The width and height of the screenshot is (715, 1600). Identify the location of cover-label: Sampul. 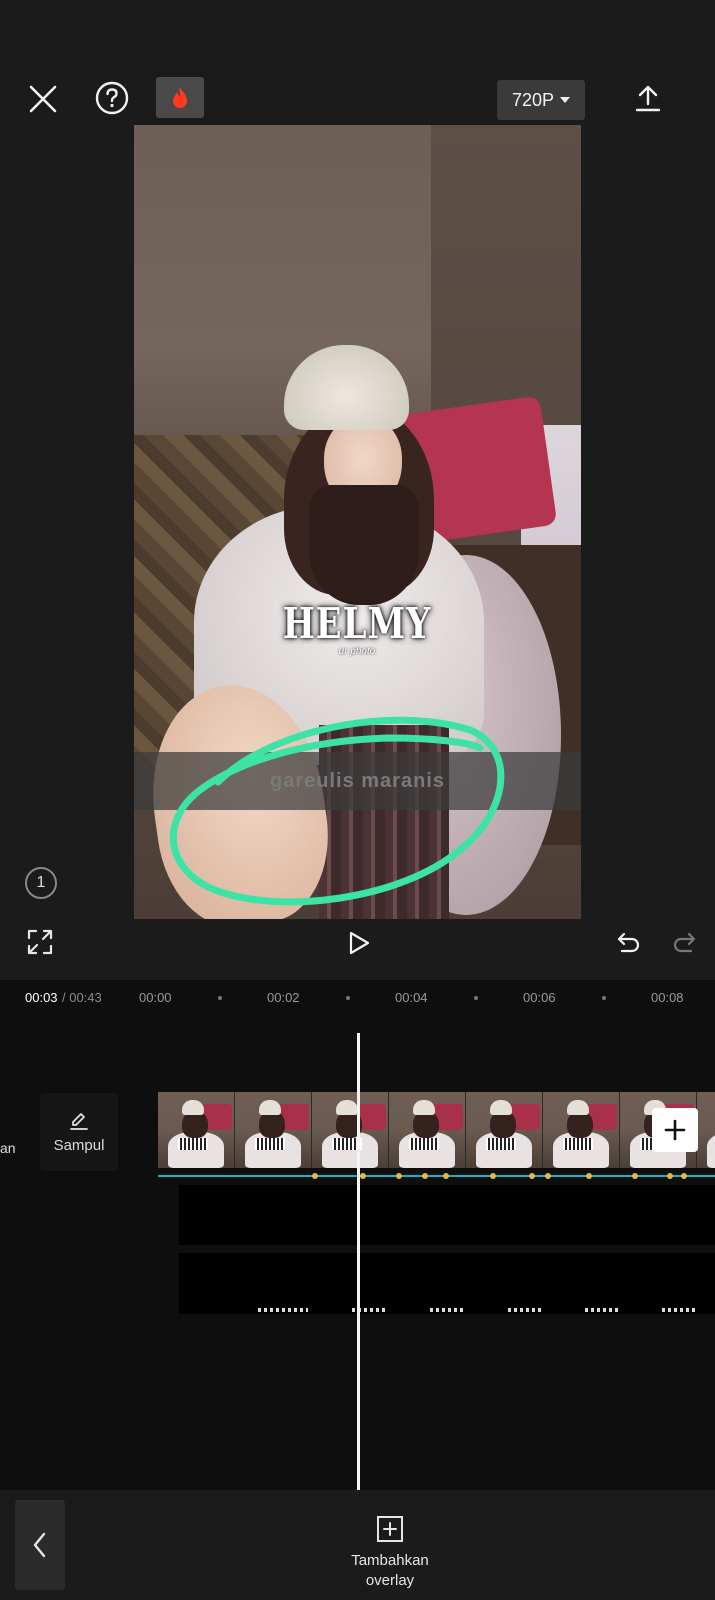
(79, 1145).